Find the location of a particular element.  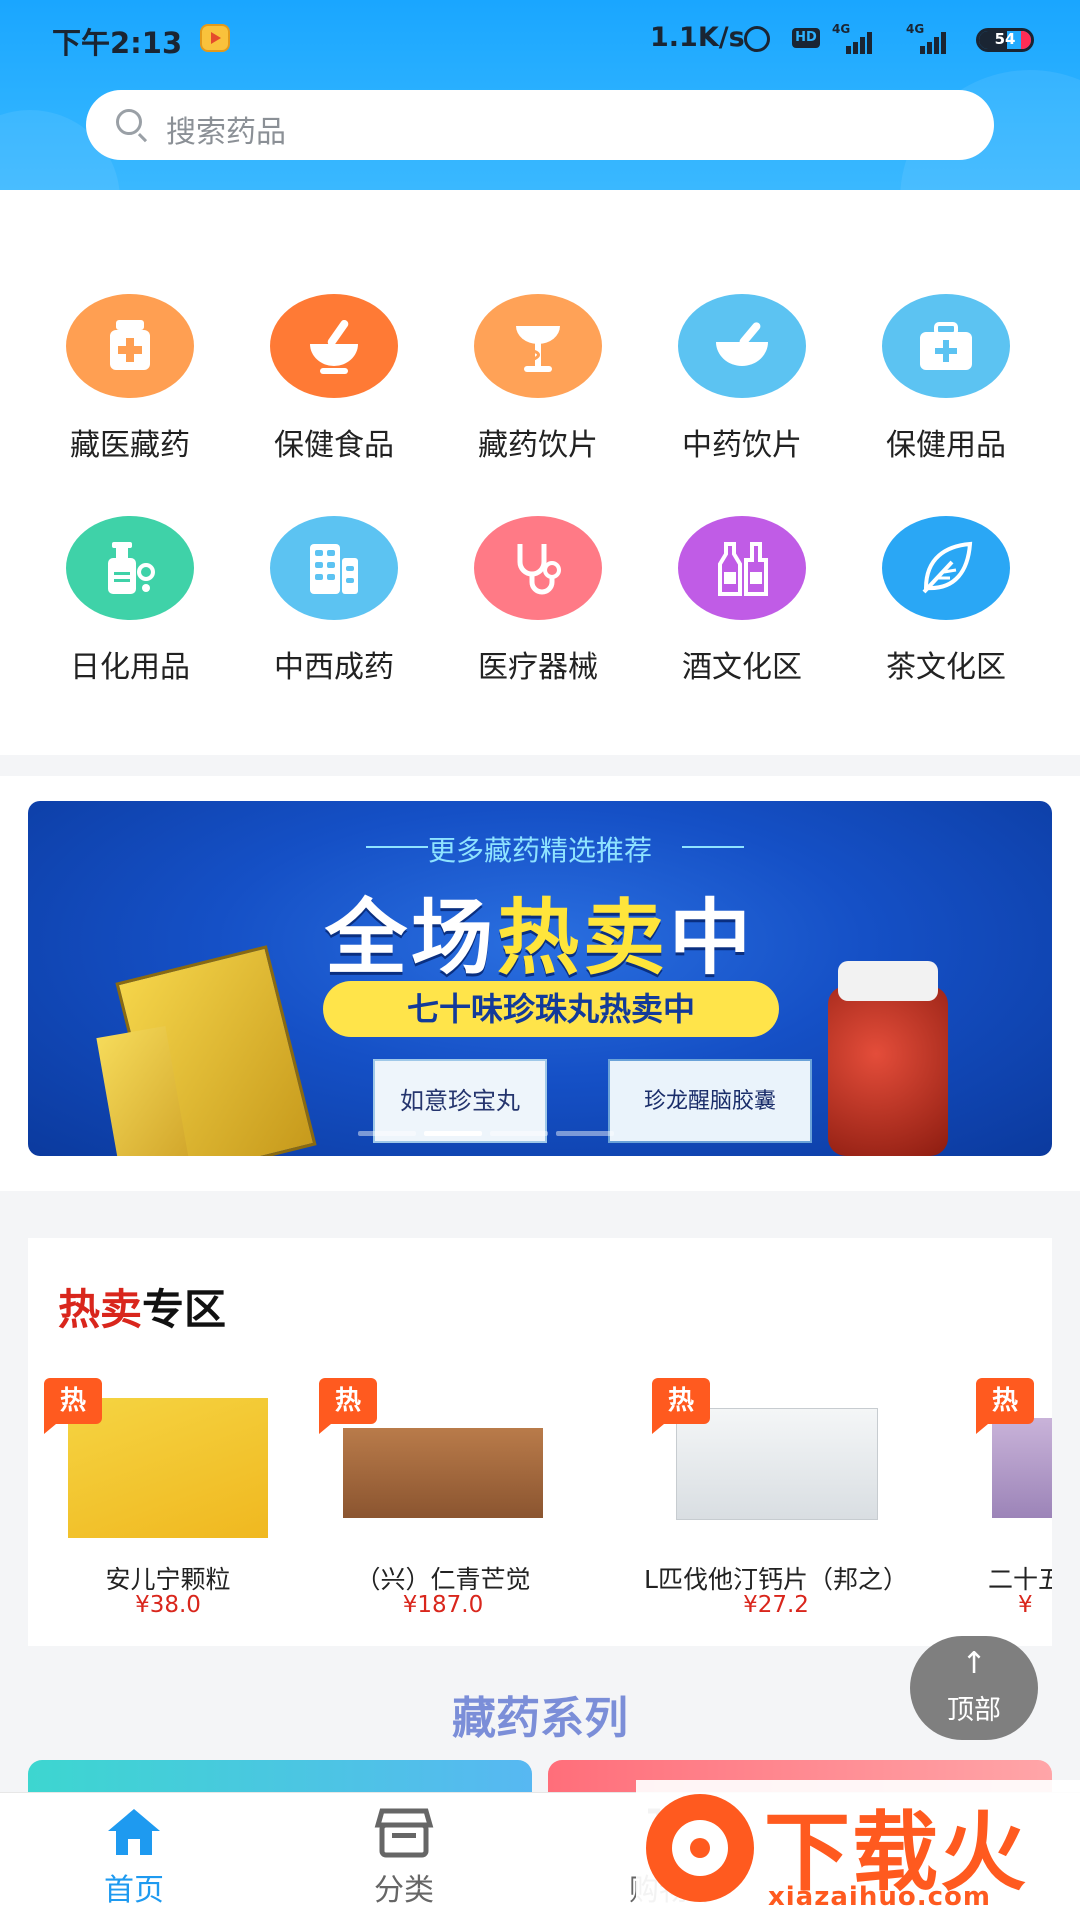

tab-category: 分类 is located at coordinates (404, 1857).